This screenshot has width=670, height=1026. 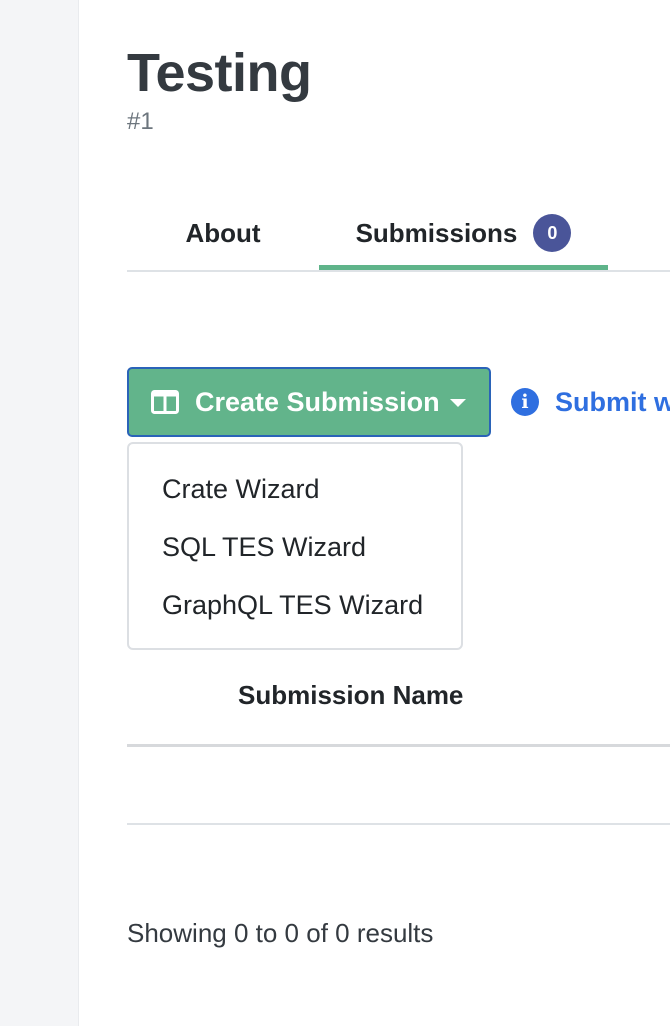 What do you see at coordinates (219, 73) in the screenshot?
I see `page-title: Testing` at bounding box center [219, 73].